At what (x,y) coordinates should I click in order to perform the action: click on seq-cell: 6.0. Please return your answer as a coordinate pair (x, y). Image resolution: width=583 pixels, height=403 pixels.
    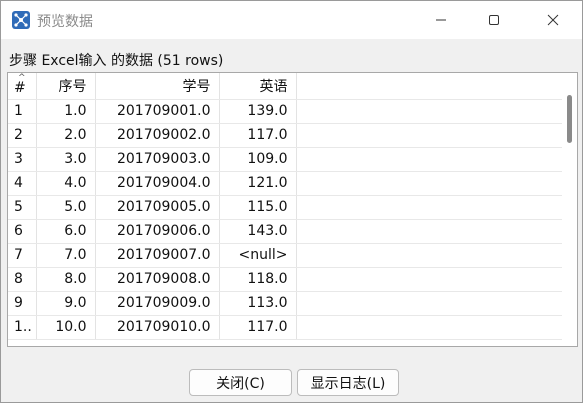
    Looking at the image, I should click on (66, 231).